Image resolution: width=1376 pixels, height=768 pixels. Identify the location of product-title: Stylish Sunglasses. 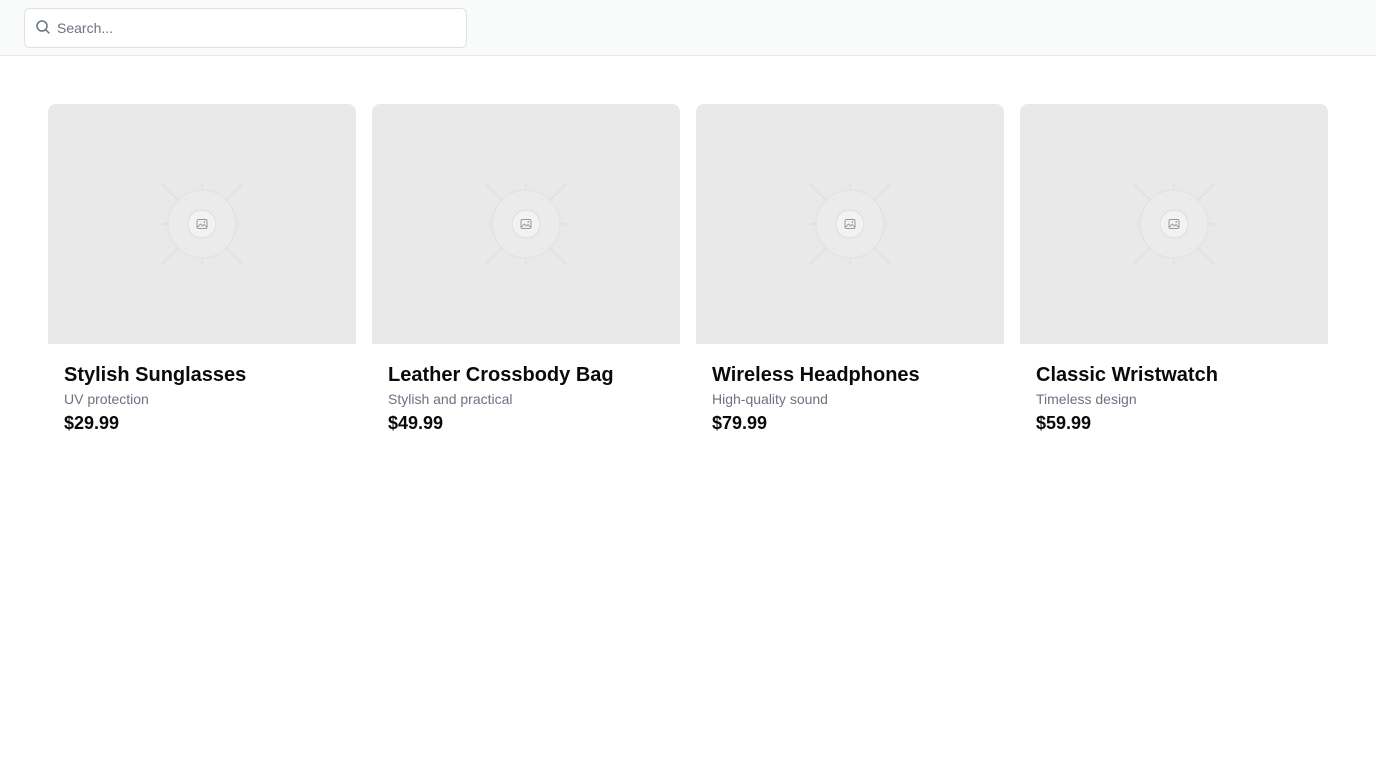
(155, 375).